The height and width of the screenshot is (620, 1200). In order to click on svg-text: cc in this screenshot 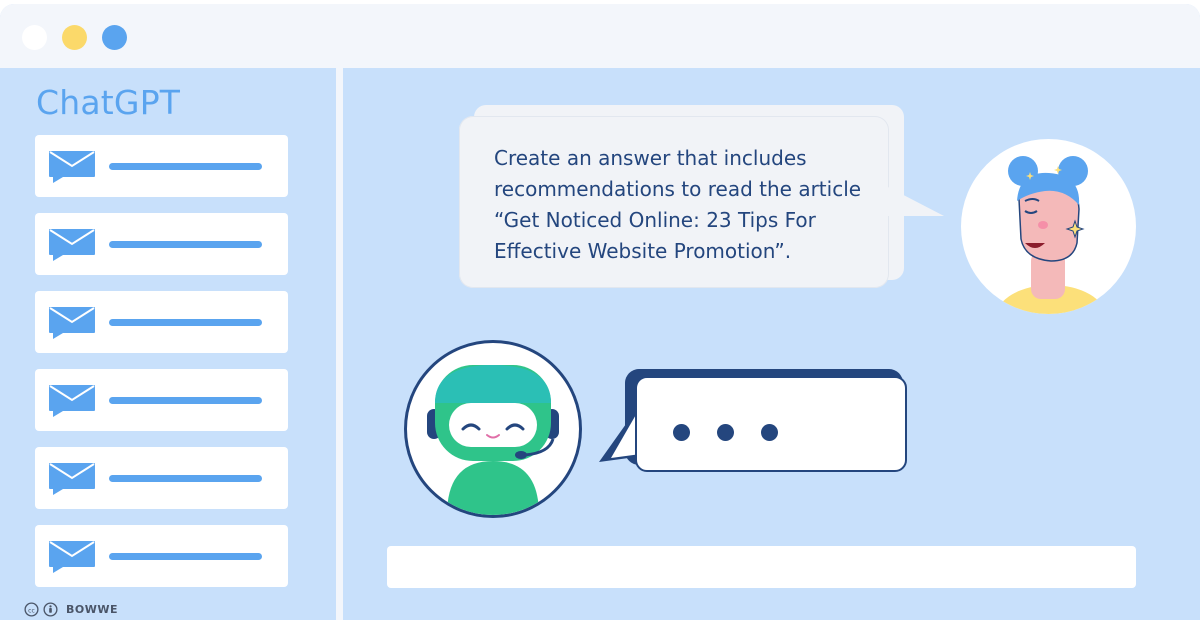, I will do `click(31, 610)`.